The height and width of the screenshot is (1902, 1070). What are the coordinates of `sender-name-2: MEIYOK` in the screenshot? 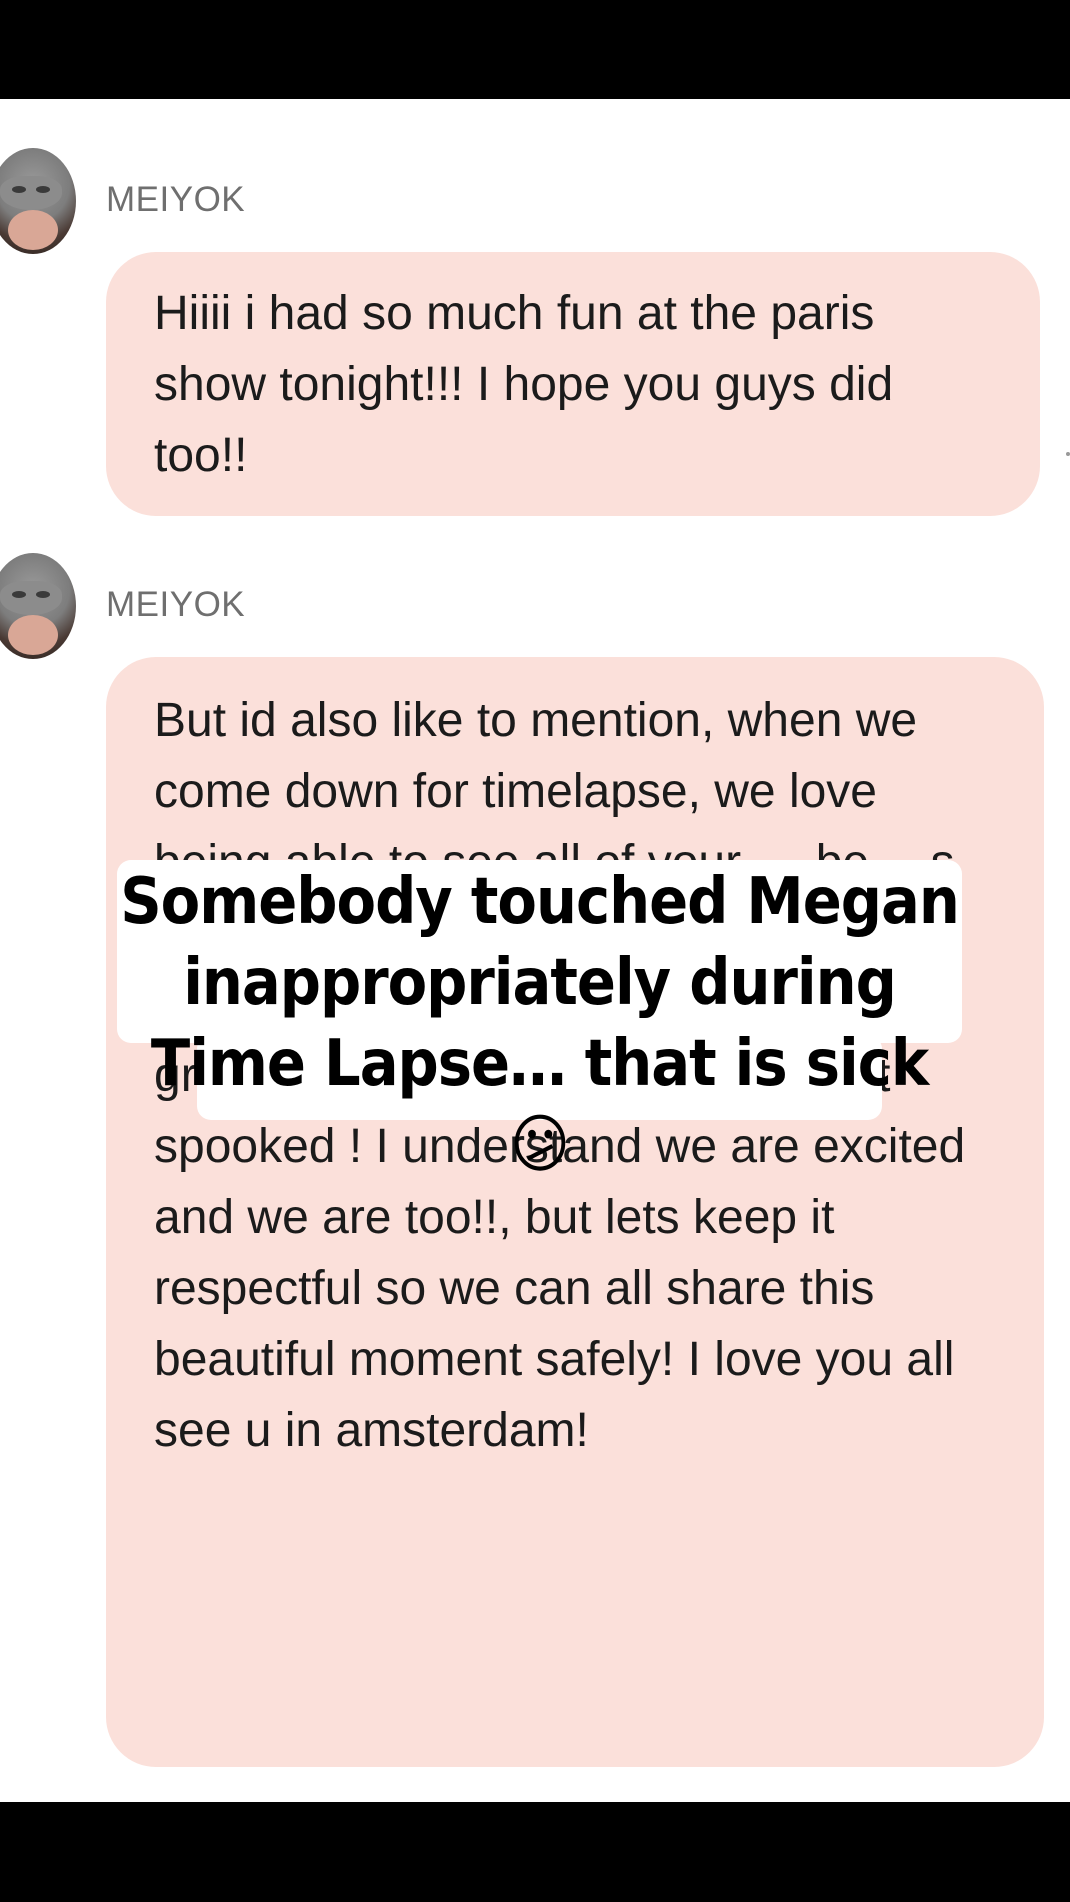 It's located at (176, 604).